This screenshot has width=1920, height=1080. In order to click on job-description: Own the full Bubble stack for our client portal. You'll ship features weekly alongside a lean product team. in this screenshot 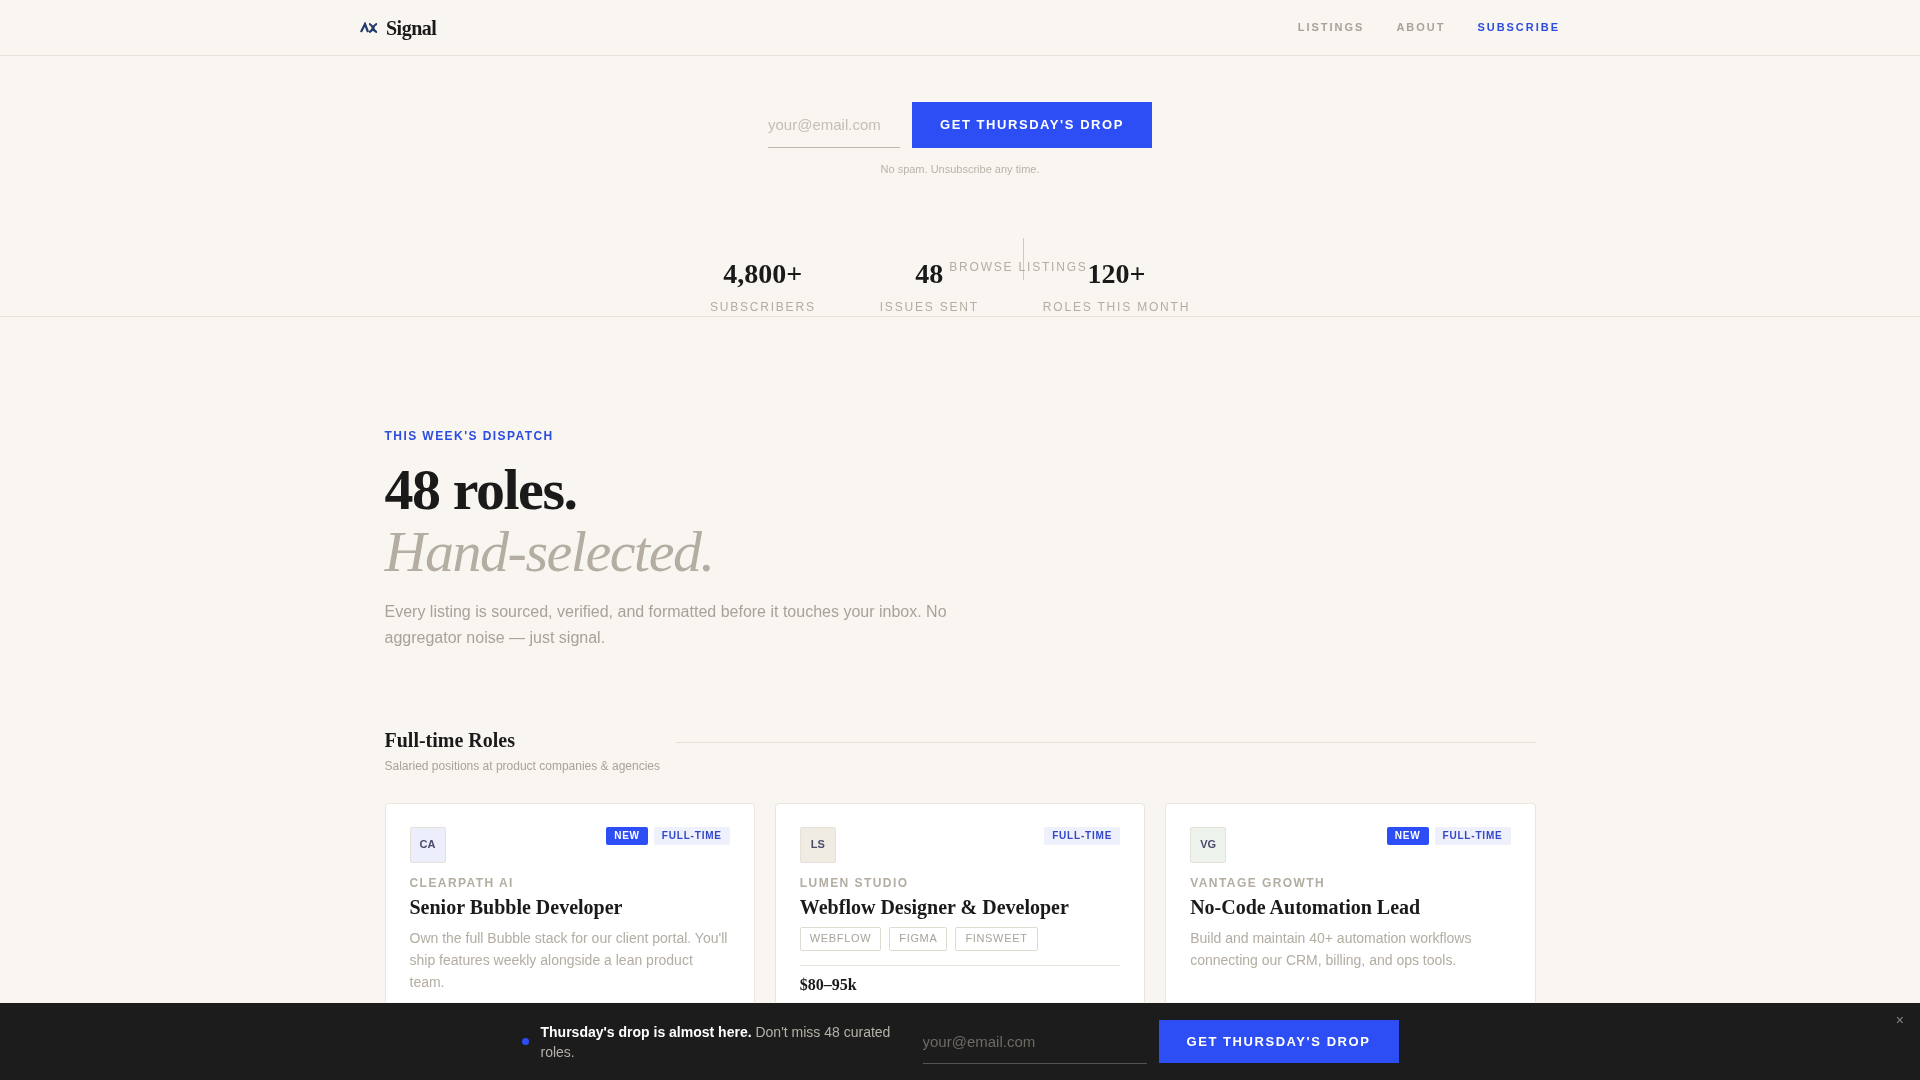, I will do `click(569, 960)`.